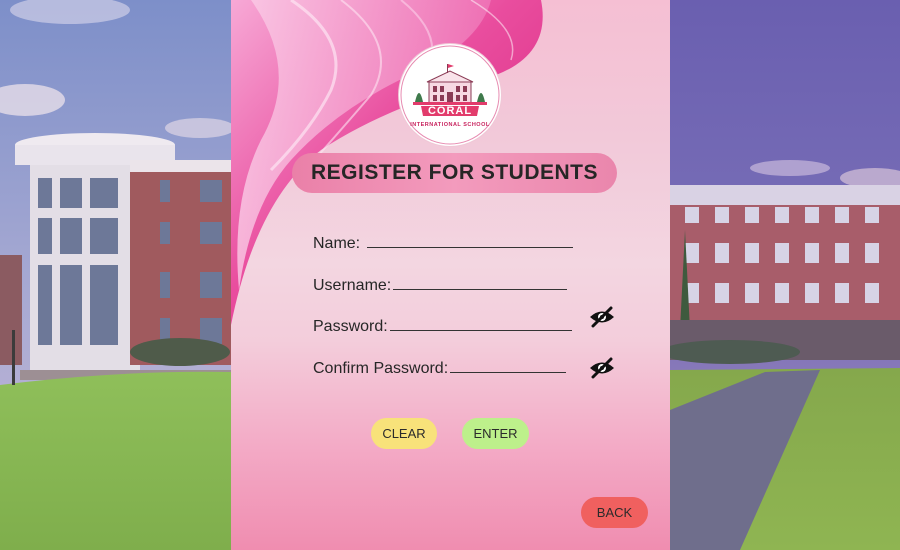 This screenshot has width=900, height=550. What do you see at coordinates (450, 125) in the screenshot?
I see `logo-subtitle-text: INTERNATIONAL SCHOOL` at bounding box center [450, 125].